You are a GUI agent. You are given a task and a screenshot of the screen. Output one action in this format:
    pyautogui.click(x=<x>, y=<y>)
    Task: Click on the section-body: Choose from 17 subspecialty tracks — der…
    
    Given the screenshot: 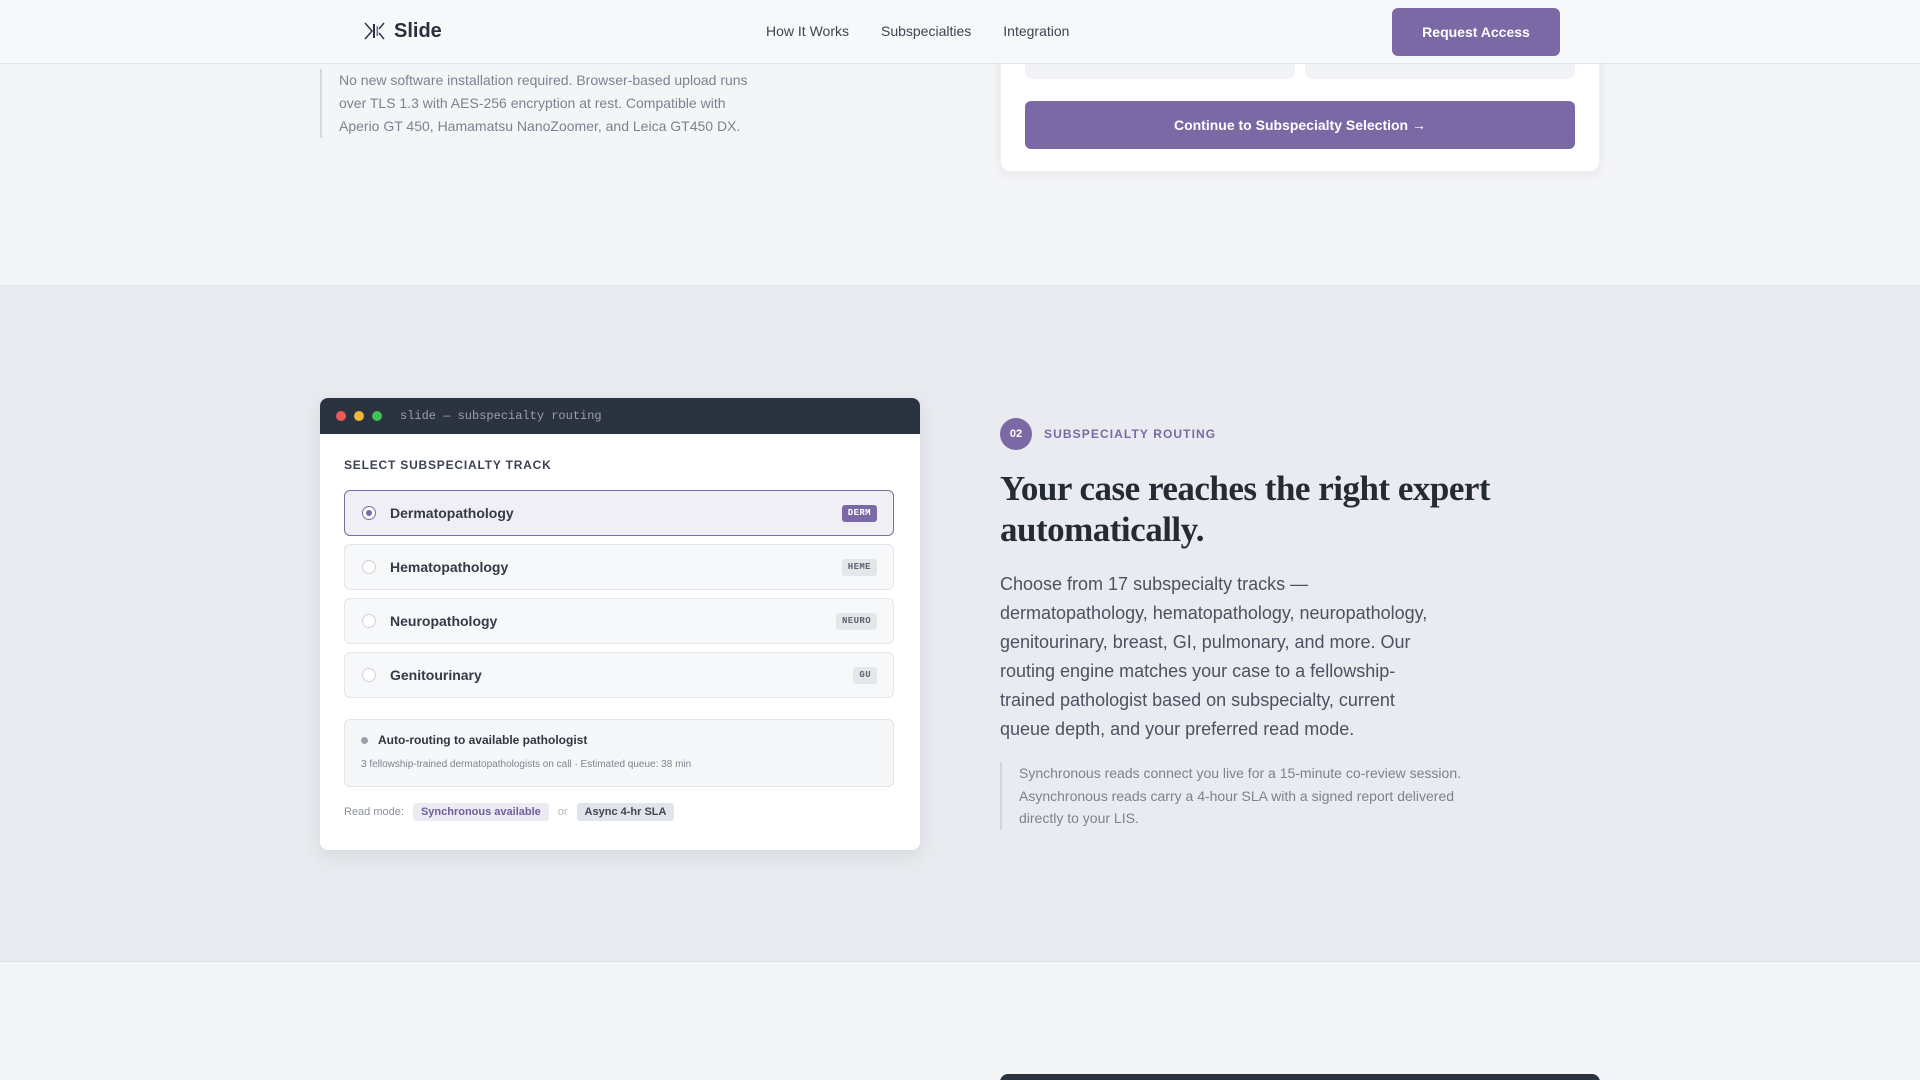 What is the action you would take?
    pyautogui.click(x=1214, y=656)
    